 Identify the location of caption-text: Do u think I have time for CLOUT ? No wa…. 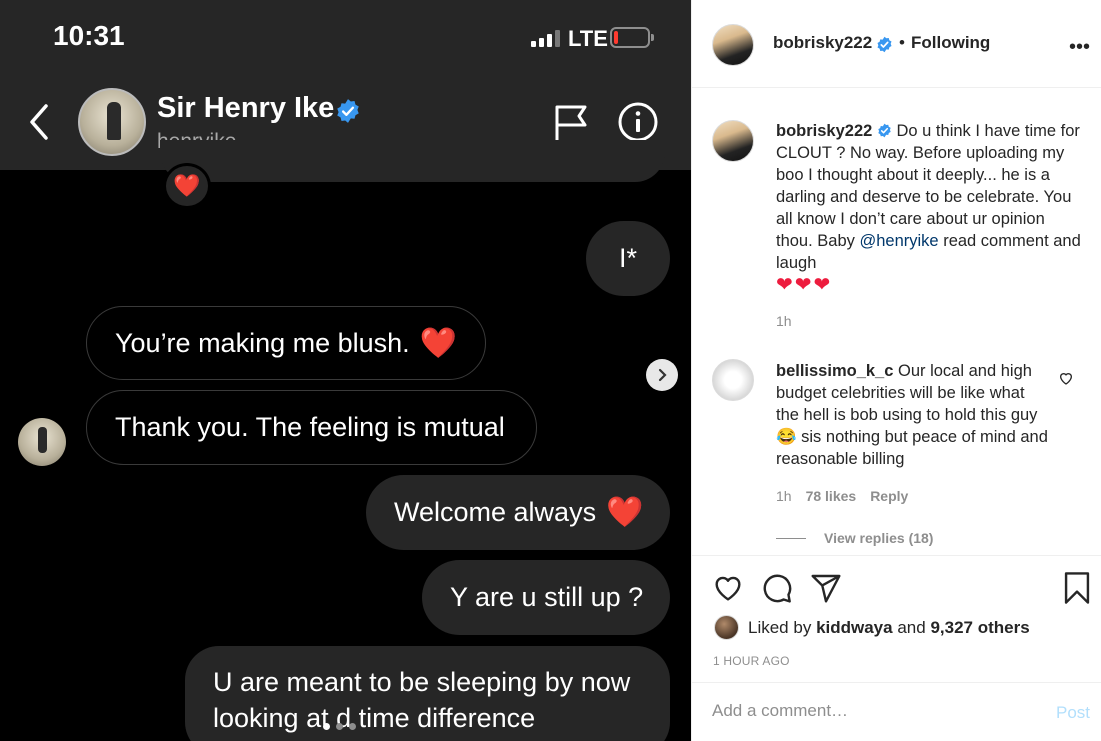
(928, 186).